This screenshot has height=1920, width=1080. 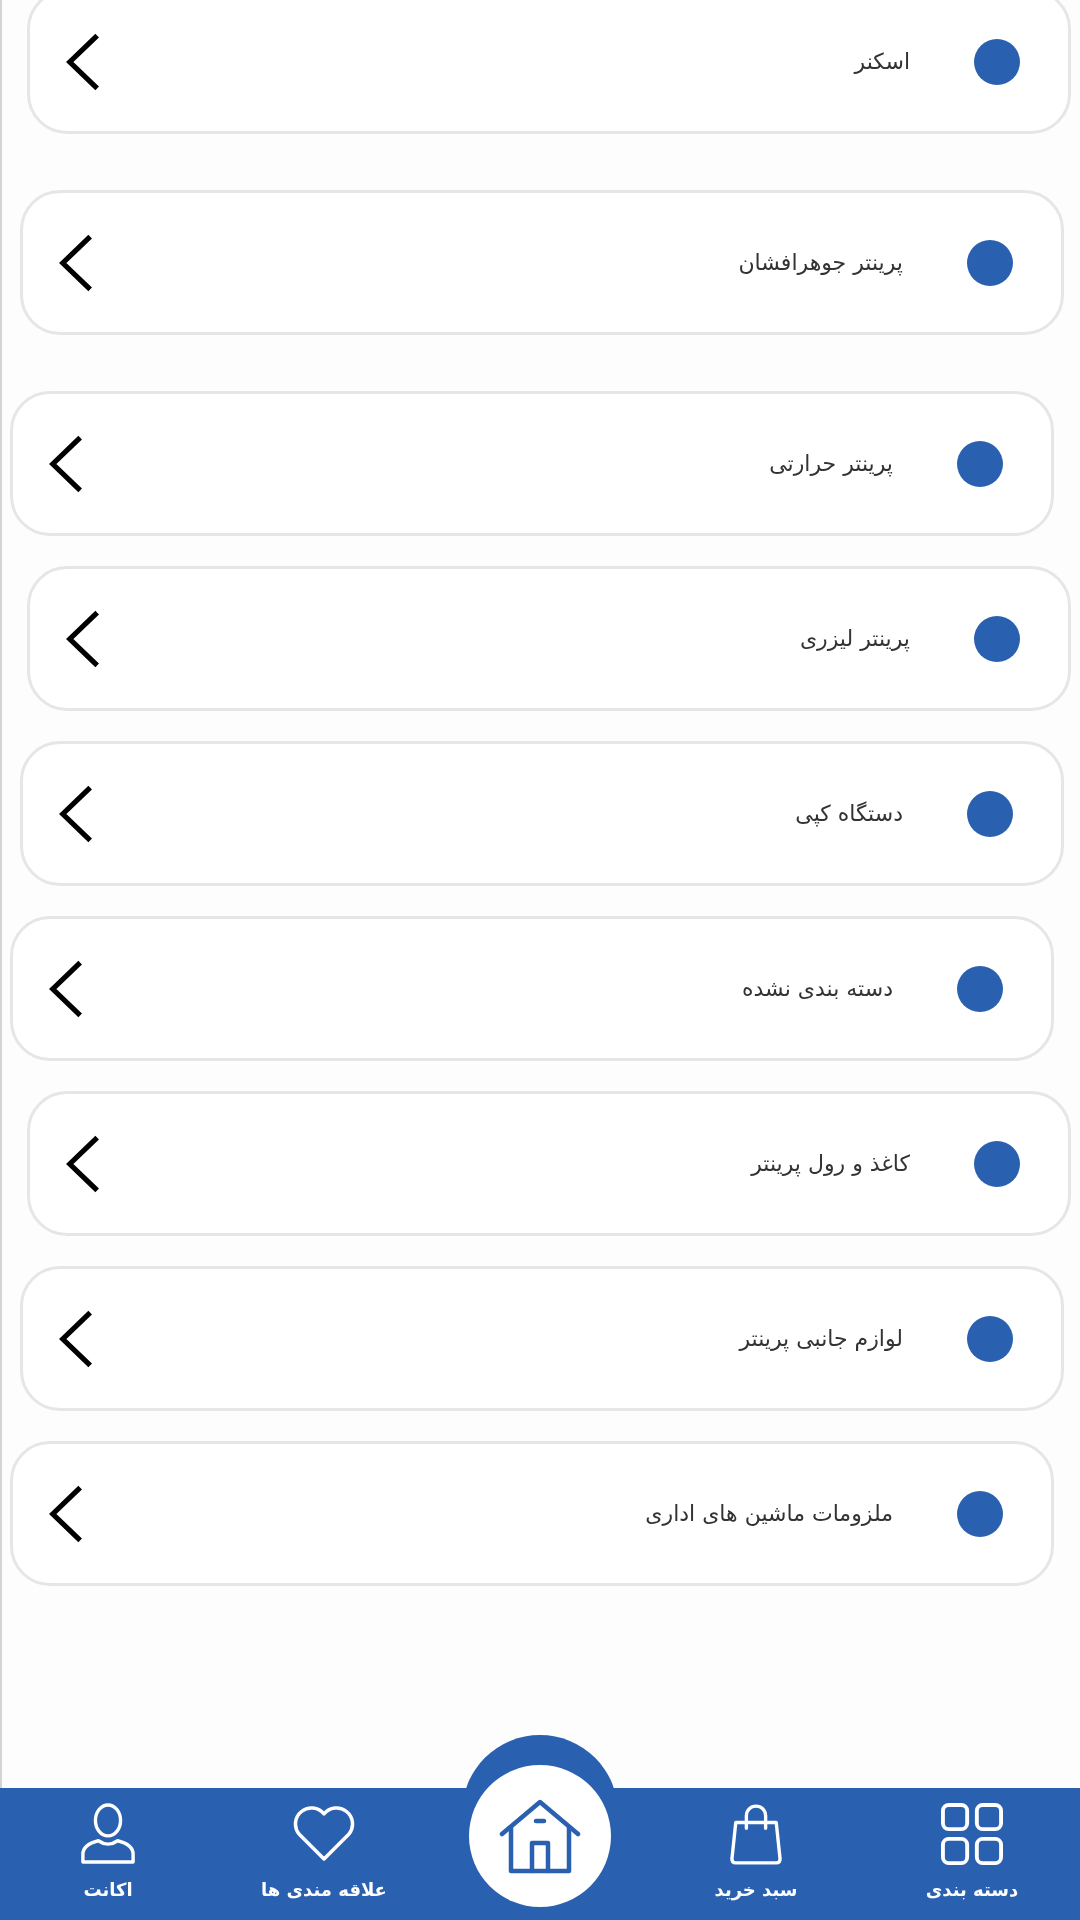 I want to click on category-item: دستگاه کپی, so click(x=542, y=813).